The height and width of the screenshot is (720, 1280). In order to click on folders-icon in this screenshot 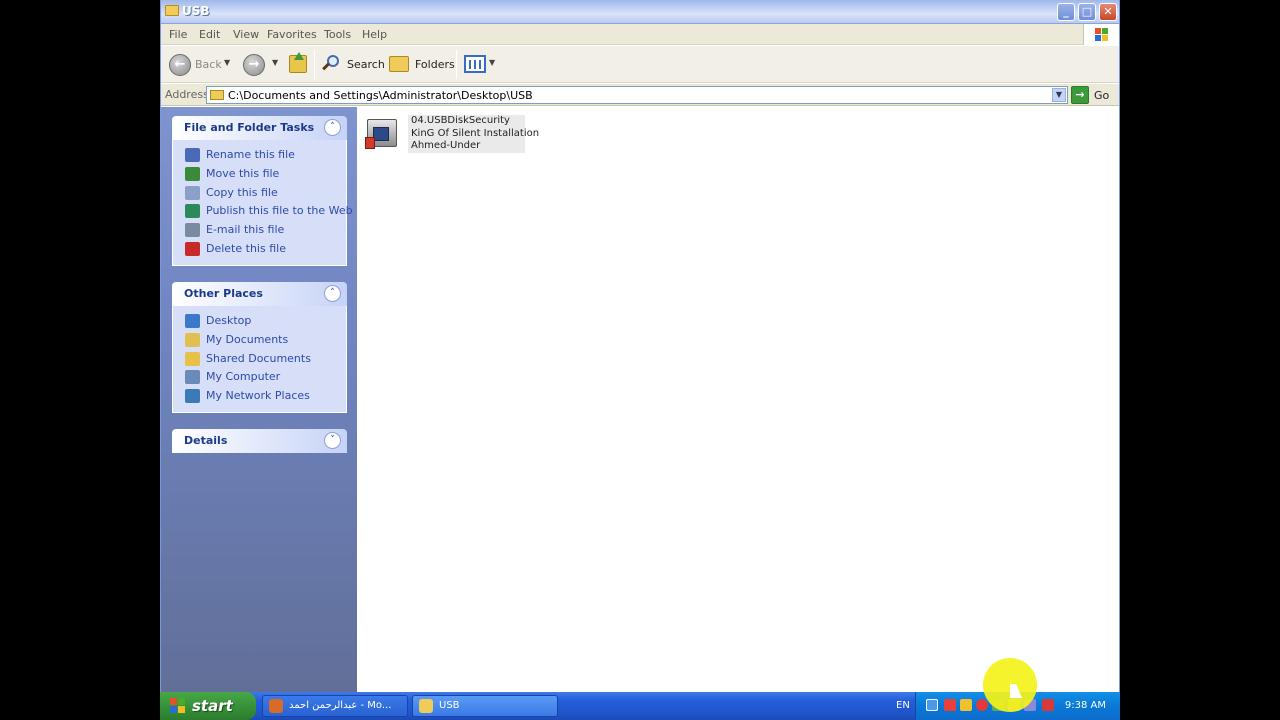, I will do `click(399, 64)`.